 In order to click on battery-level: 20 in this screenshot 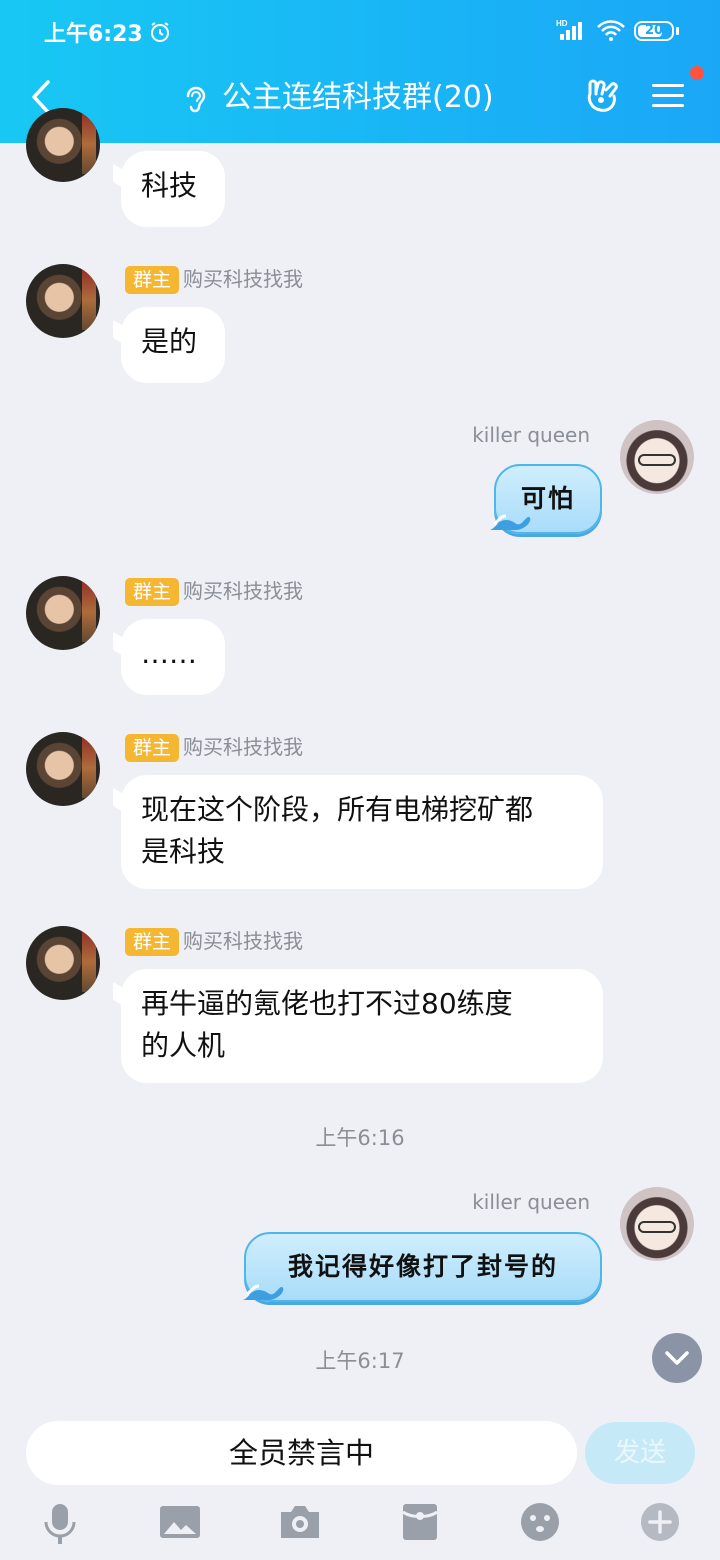, I will do `click(654, 30)`.